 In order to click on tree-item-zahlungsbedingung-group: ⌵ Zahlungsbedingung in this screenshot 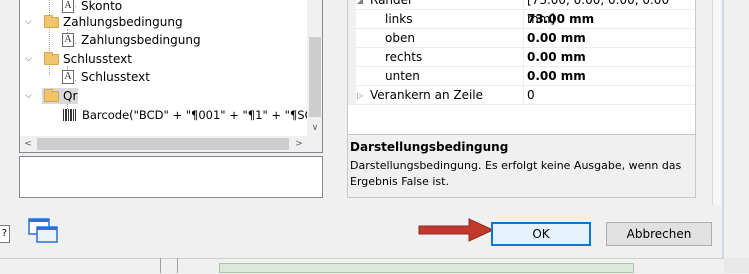, I will do `click(163, 22)`.